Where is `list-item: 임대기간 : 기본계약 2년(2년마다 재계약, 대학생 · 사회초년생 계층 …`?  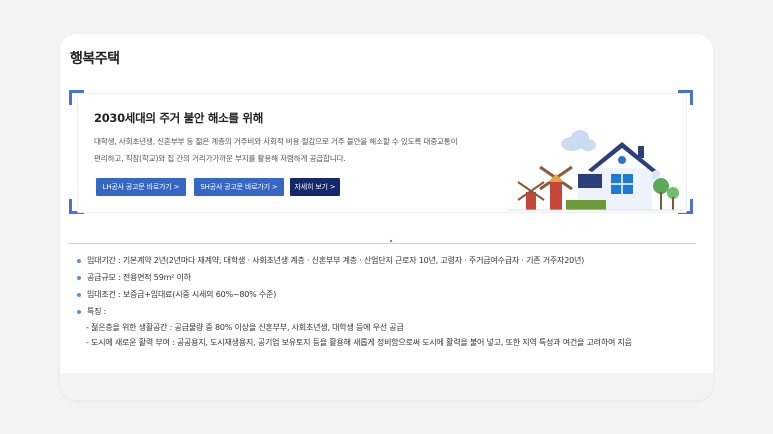
list-item: 임대기간 : 기본계약 2년(2년마다 재계약, 대학생 · 사회초년생 계층 … is located at coordinates (389, 260).